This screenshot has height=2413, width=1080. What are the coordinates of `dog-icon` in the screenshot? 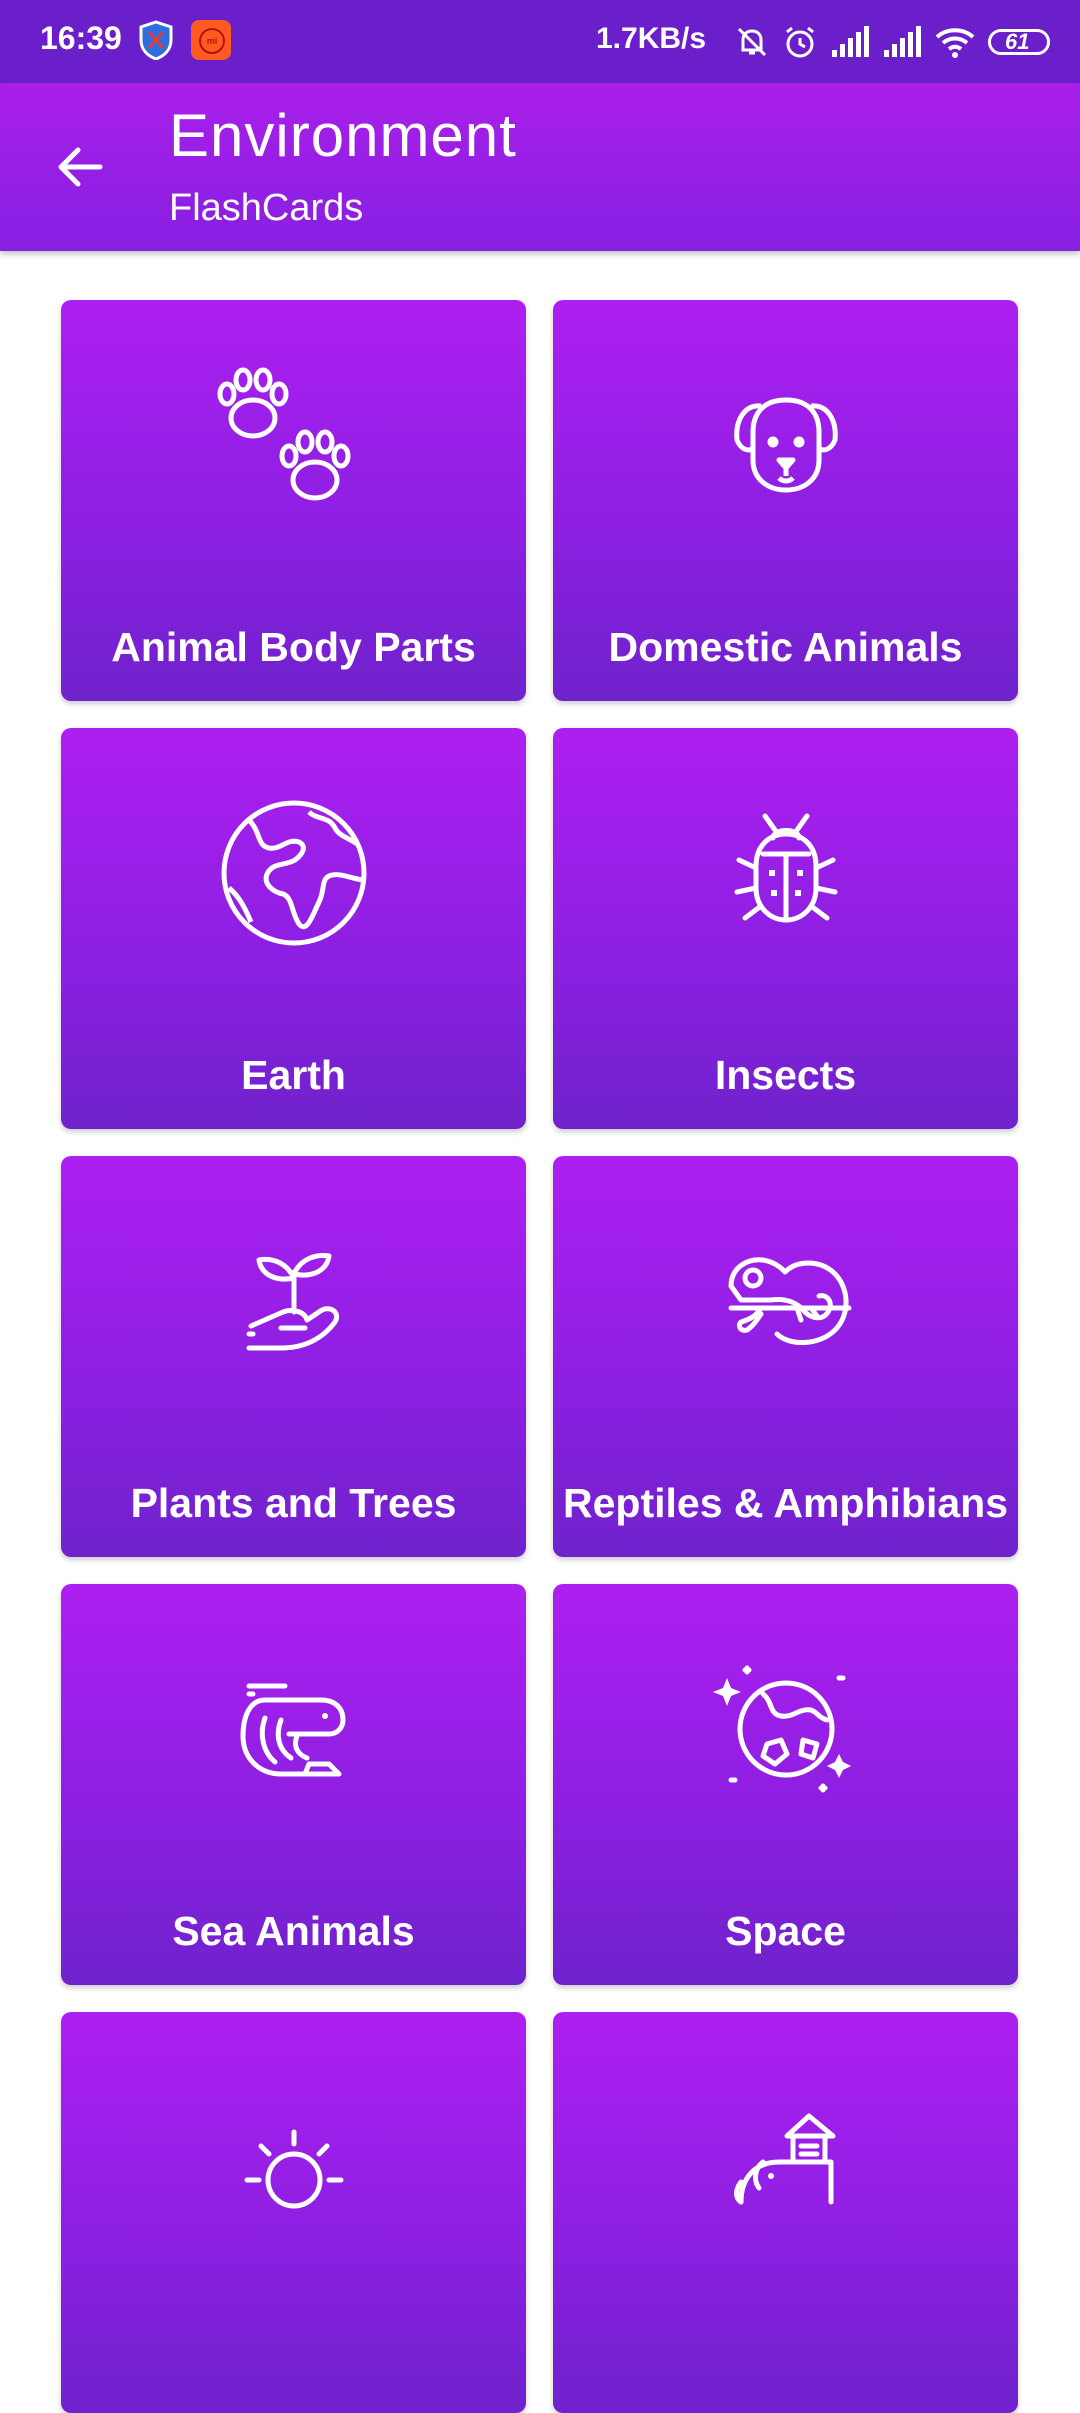 It's located at (785, 445).